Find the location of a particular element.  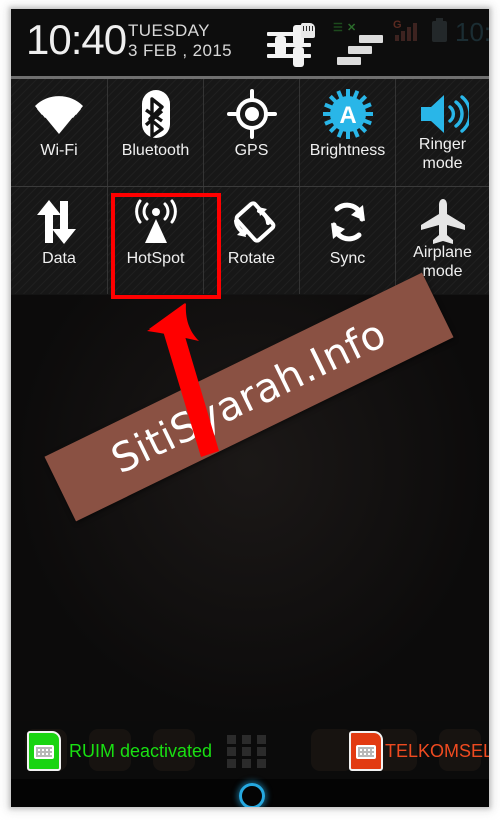

tile-label: Sync is located at coordinates (347, 258).